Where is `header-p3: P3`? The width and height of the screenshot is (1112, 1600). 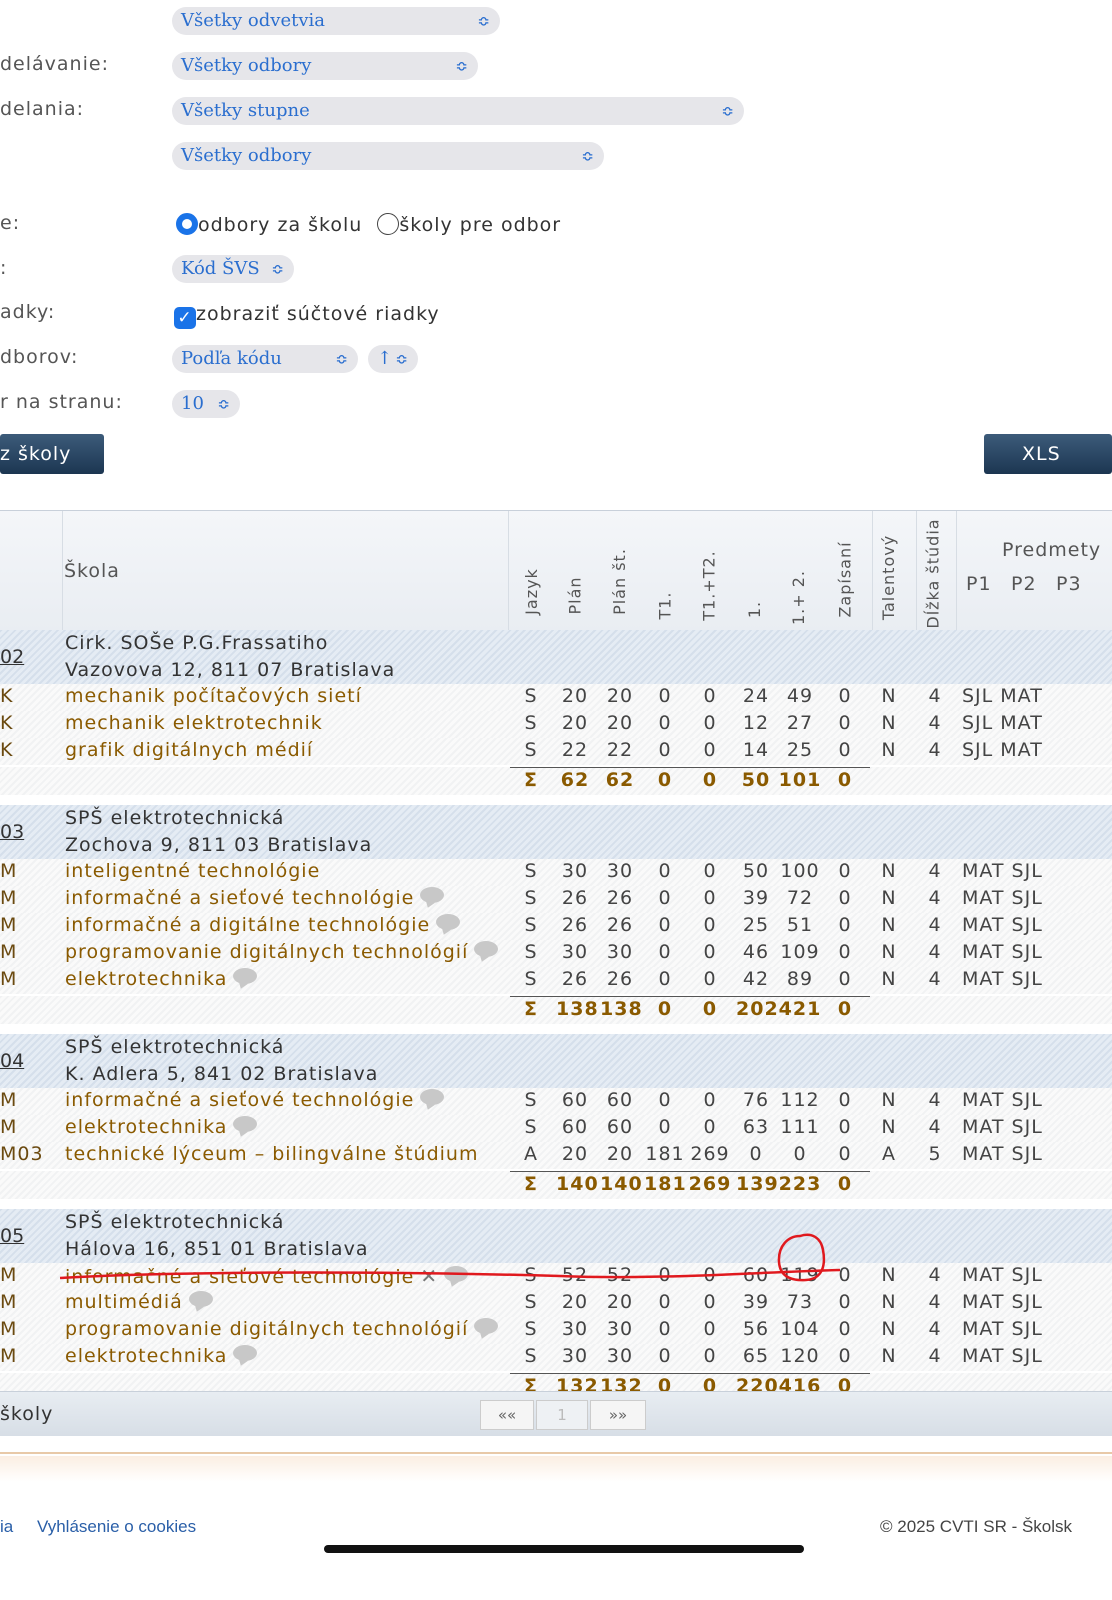 header-p3: P3 is located at coordinates (1069, 584).